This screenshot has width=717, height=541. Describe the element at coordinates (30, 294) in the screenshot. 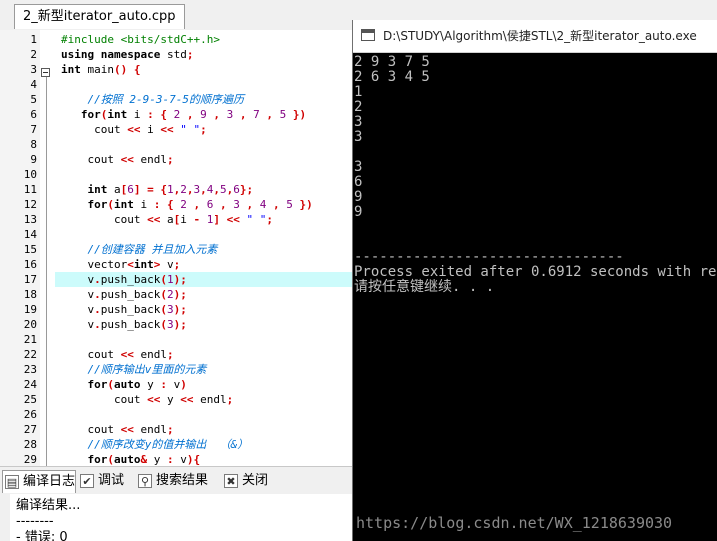

I see `line-number: 18` at that location.